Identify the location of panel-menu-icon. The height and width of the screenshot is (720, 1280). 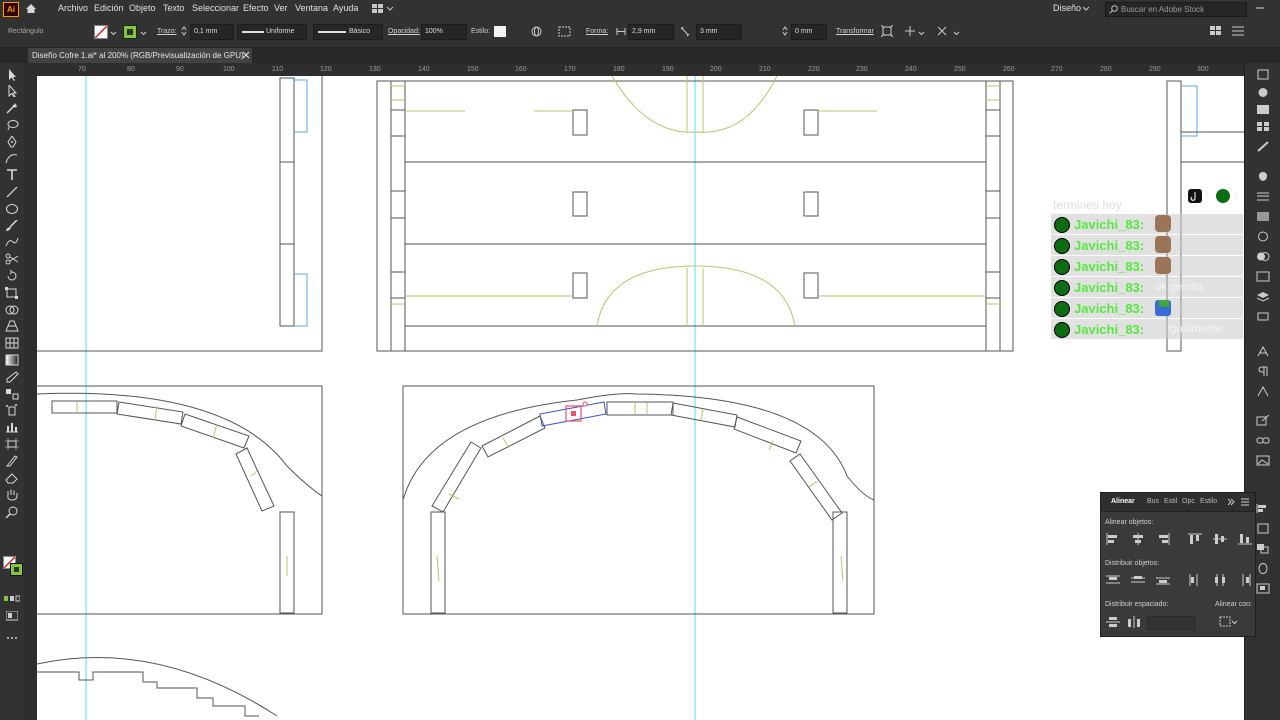
(1245, 503).